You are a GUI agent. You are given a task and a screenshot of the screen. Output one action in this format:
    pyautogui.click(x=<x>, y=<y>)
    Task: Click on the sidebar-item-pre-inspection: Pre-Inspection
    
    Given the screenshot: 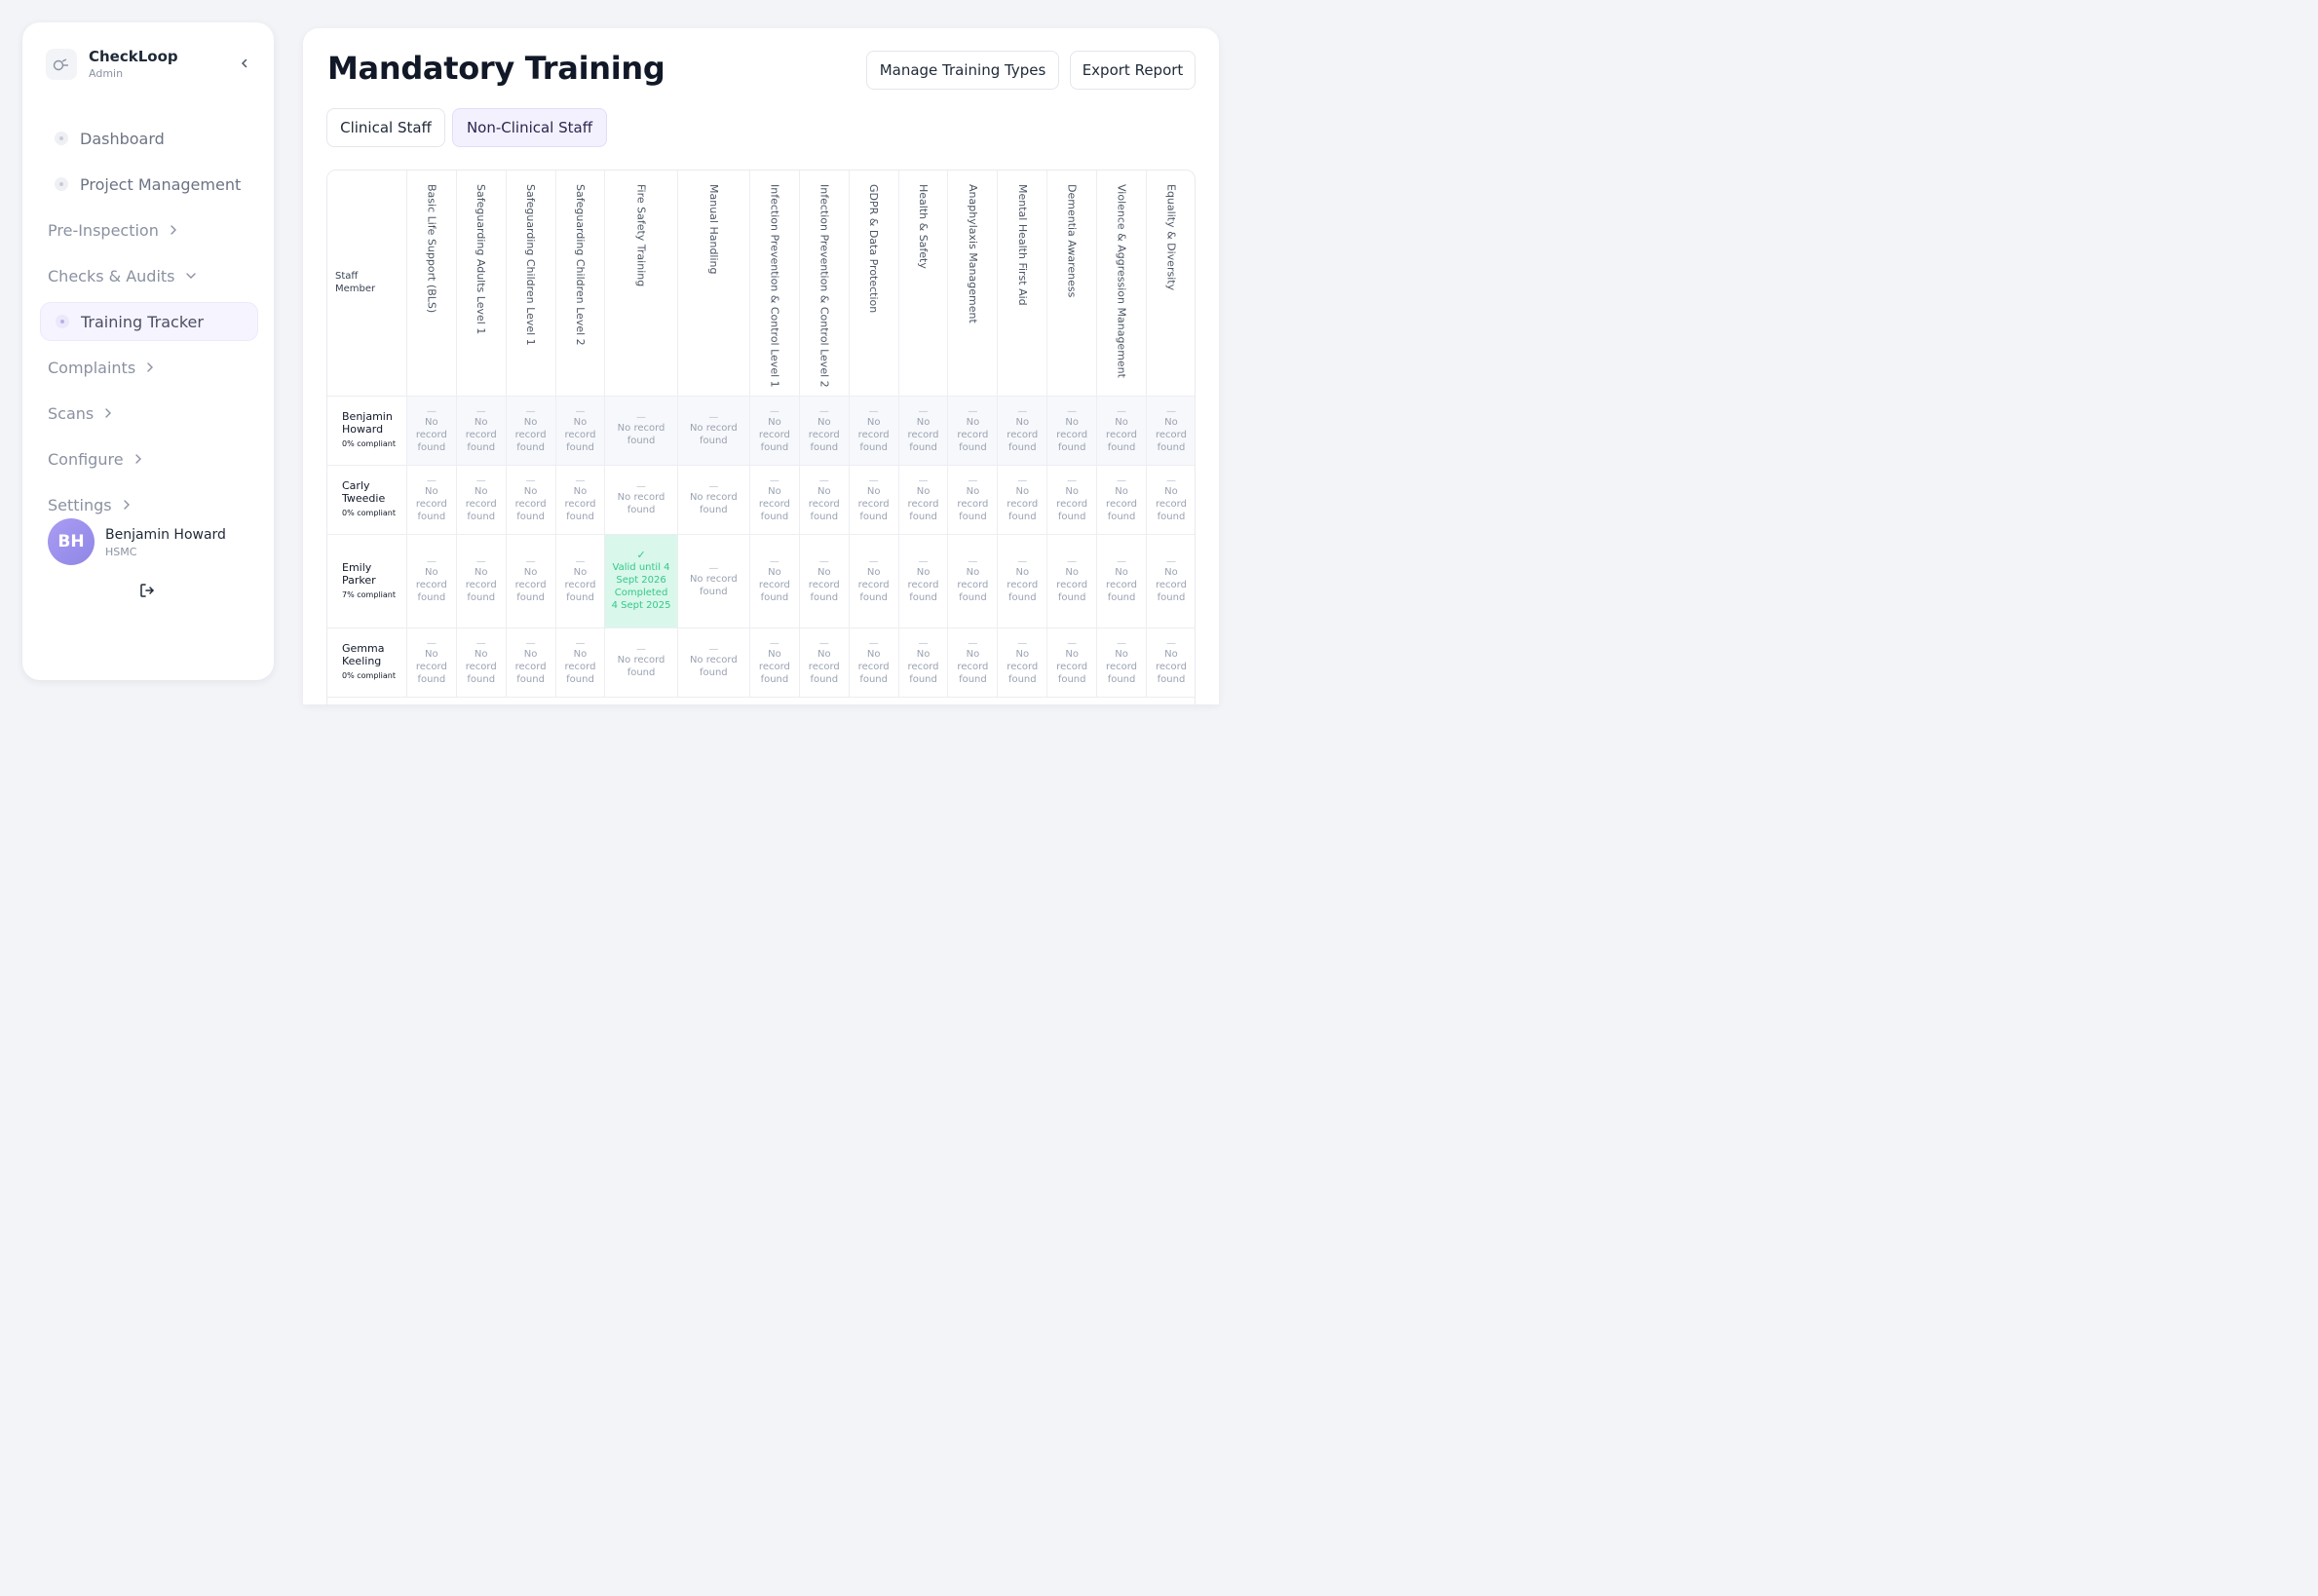 What is the action you would take?
    pyautogui.click(x=148, y=230)
    